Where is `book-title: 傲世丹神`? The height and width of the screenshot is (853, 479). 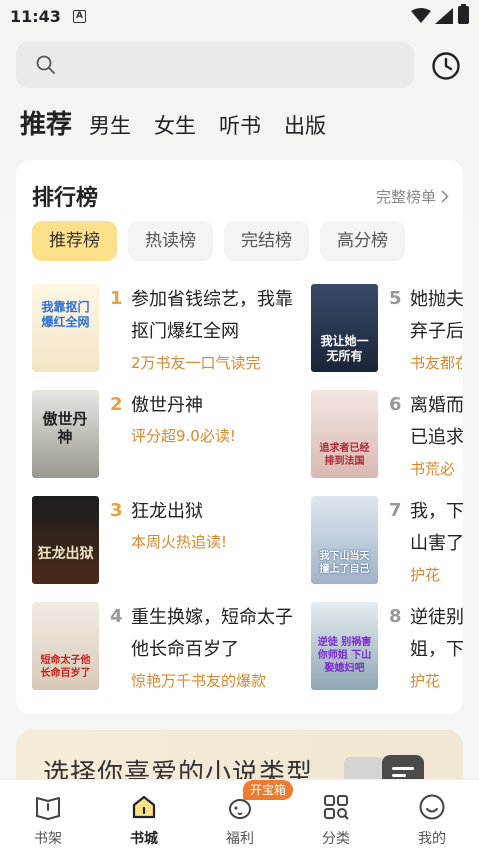 book-title: 傲世丹神 is located at coordinates (167, 405).